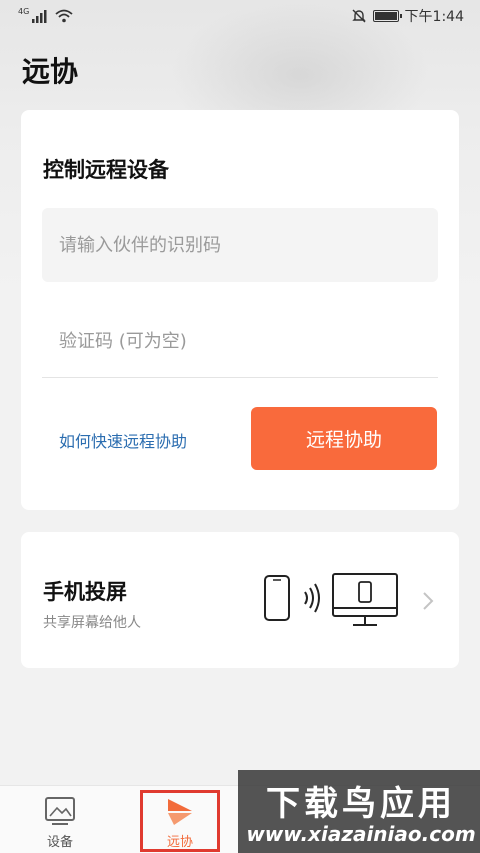 The image size is (480, 853). What do you see at coordinates (240, 600) in the screenshot?
I see `screen-mirror-card: 手机投屏 共享屏幕给他人` at bounding box center [240, 600].